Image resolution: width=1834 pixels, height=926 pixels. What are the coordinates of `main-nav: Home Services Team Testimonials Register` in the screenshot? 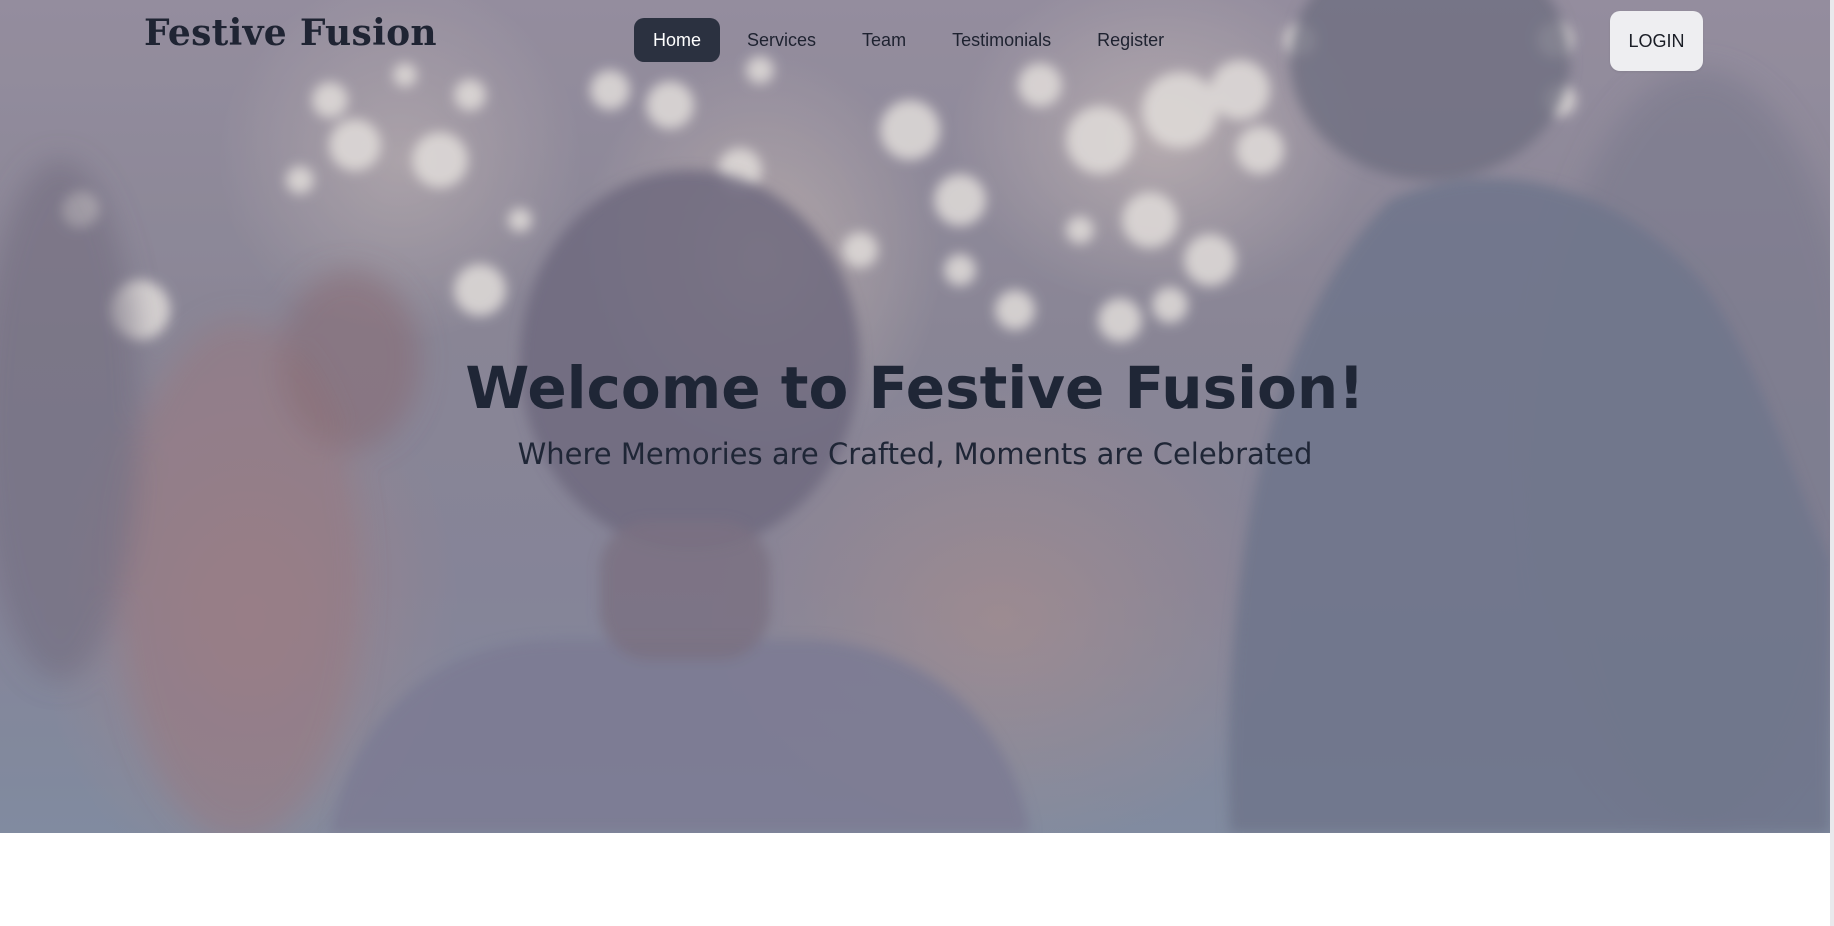 It's located at (908, 40).